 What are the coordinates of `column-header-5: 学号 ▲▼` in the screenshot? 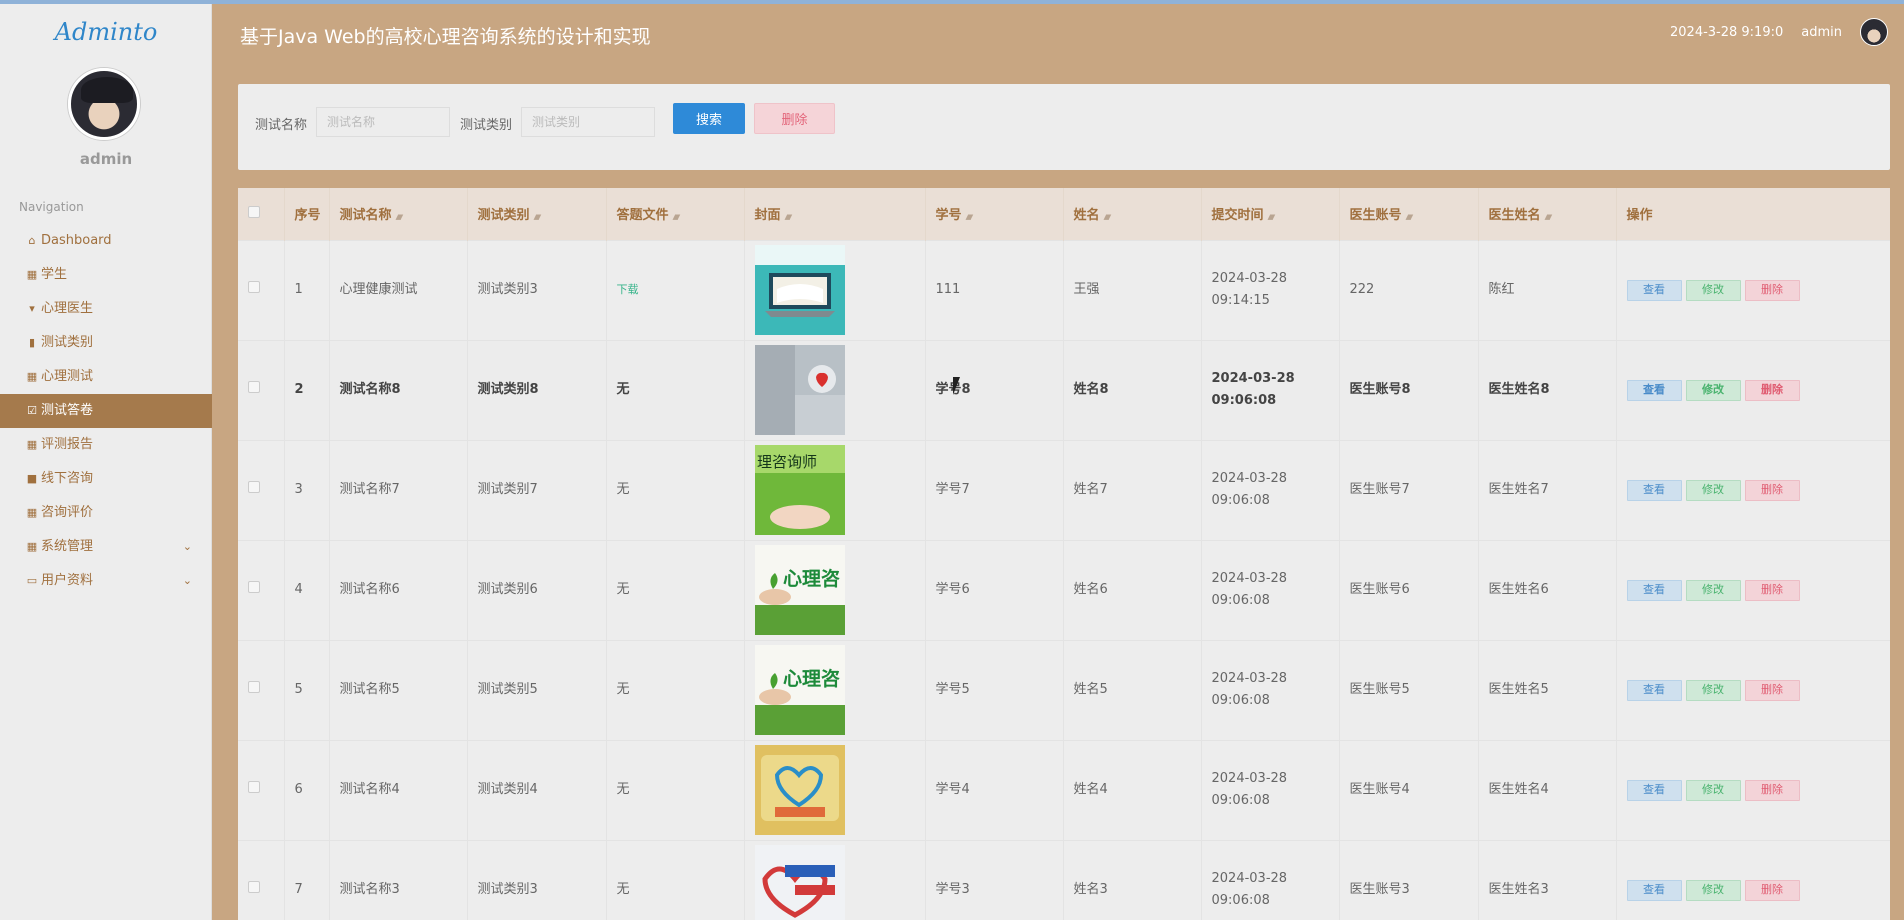 It's located at (994, 214).